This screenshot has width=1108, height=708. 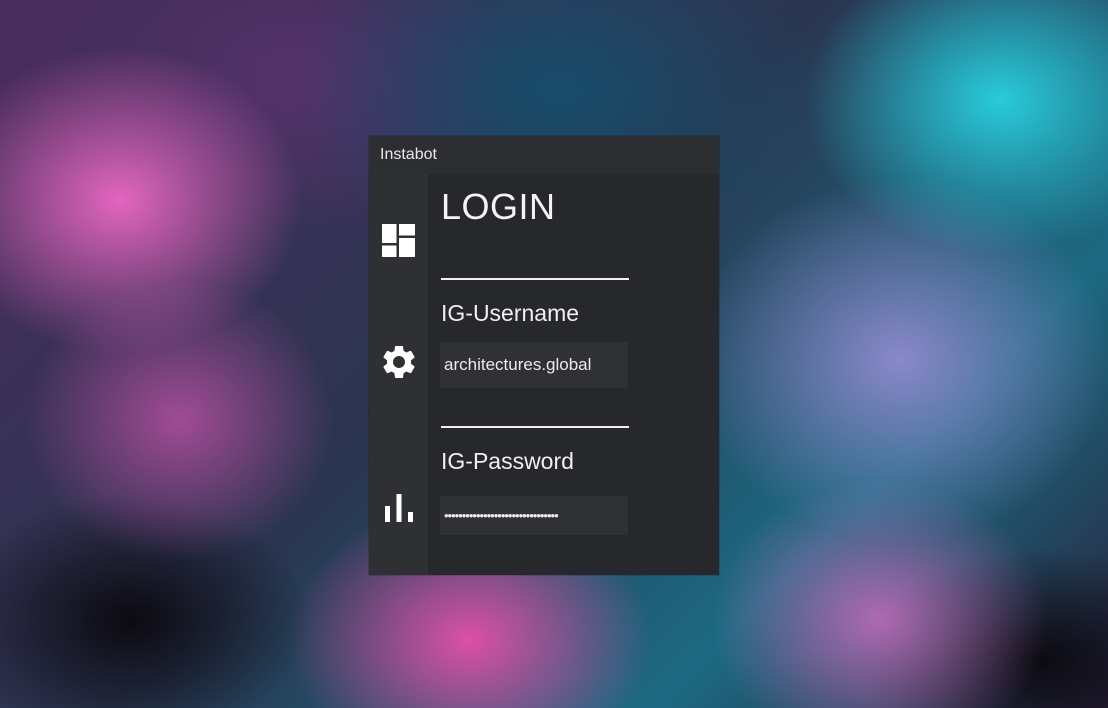 I want to click on sidebar-item-settings, so click(x=398, y=362).